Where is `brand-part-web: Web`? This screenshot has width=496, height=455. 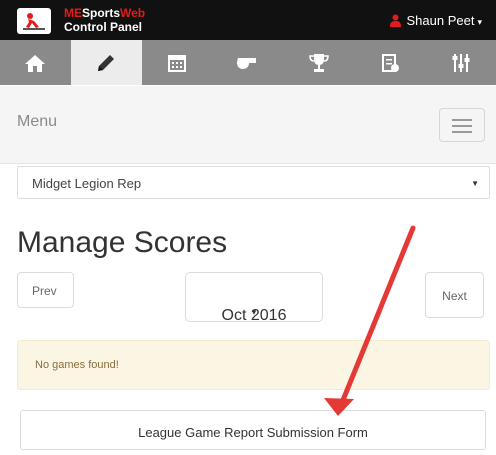 brand-part-web: Web is located at coordinates (133, 13).